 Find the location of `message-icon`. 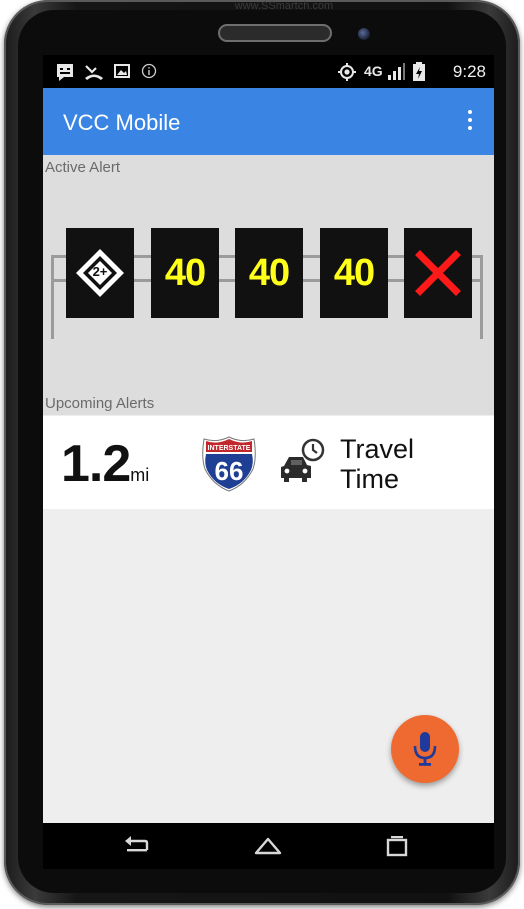

message-icon is located at coordinates (65, 74).